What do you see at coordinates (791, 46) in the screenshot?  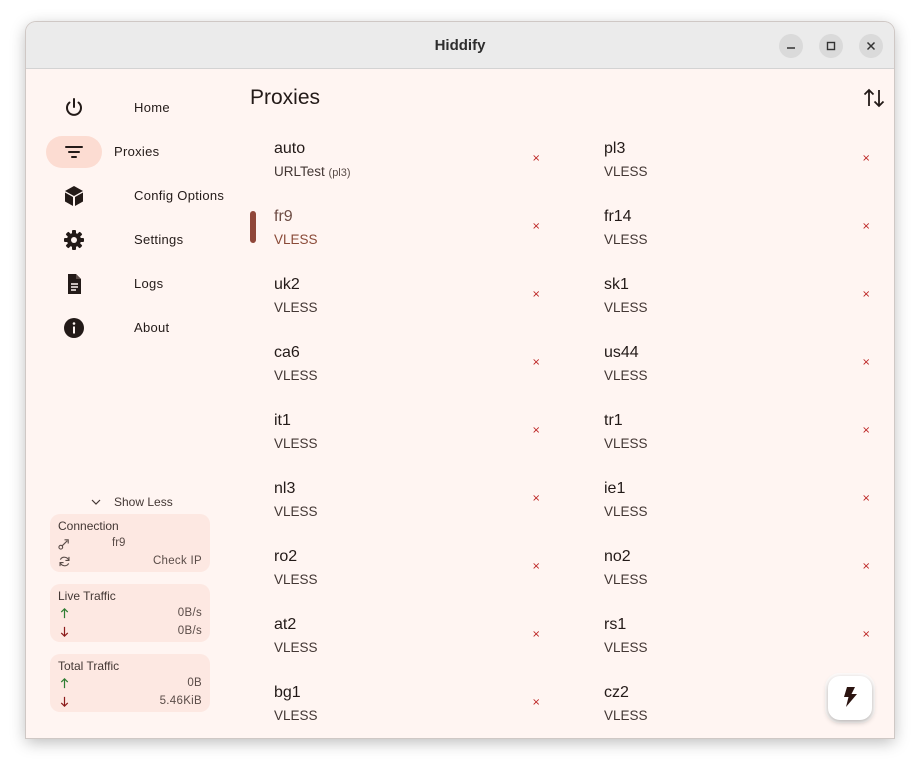 I see `minimize-button` at bounding box center [791, 46].